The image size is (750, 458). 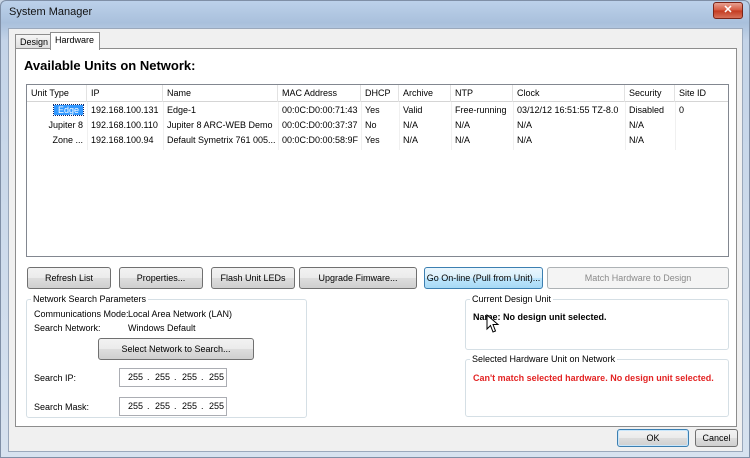 What do you see at coordinates (65, 125) in the screenshot?
I see `cell-unit-type: Jupiter 8` at bounding box center [65, 125].